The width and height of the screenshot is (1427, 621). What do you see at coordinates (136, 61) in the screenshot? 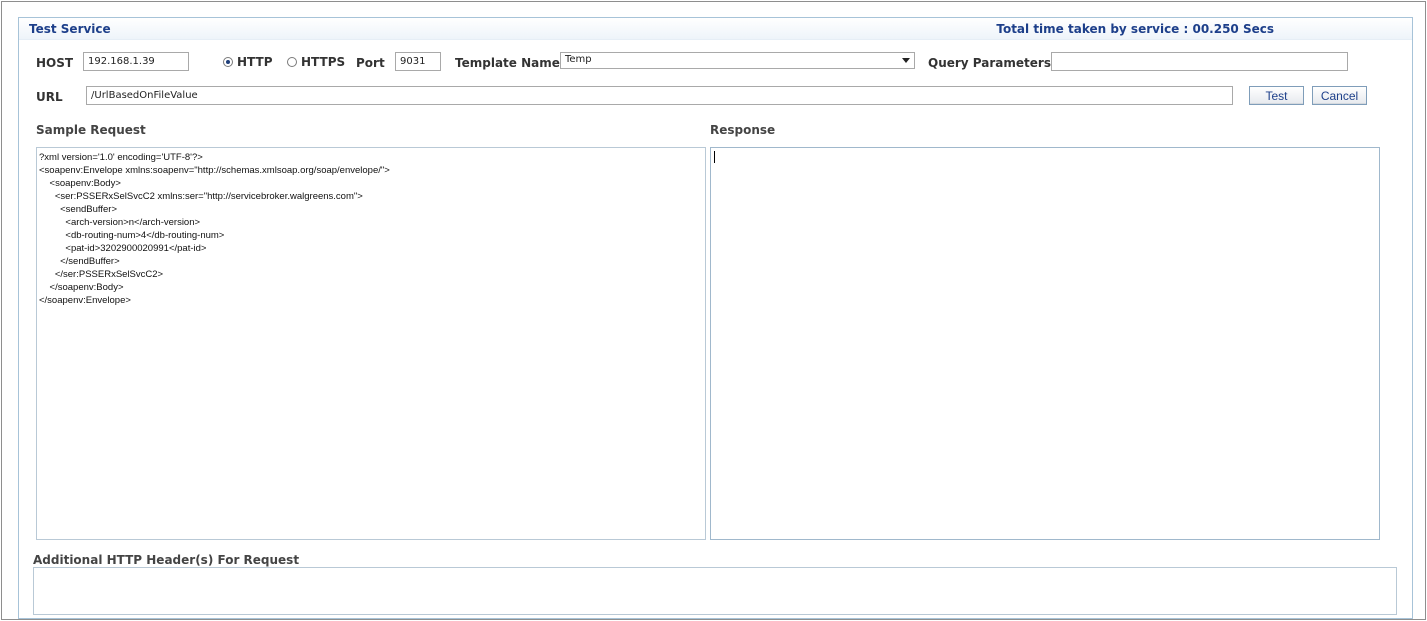
I see `host-input` at bounding box center [136, 61].